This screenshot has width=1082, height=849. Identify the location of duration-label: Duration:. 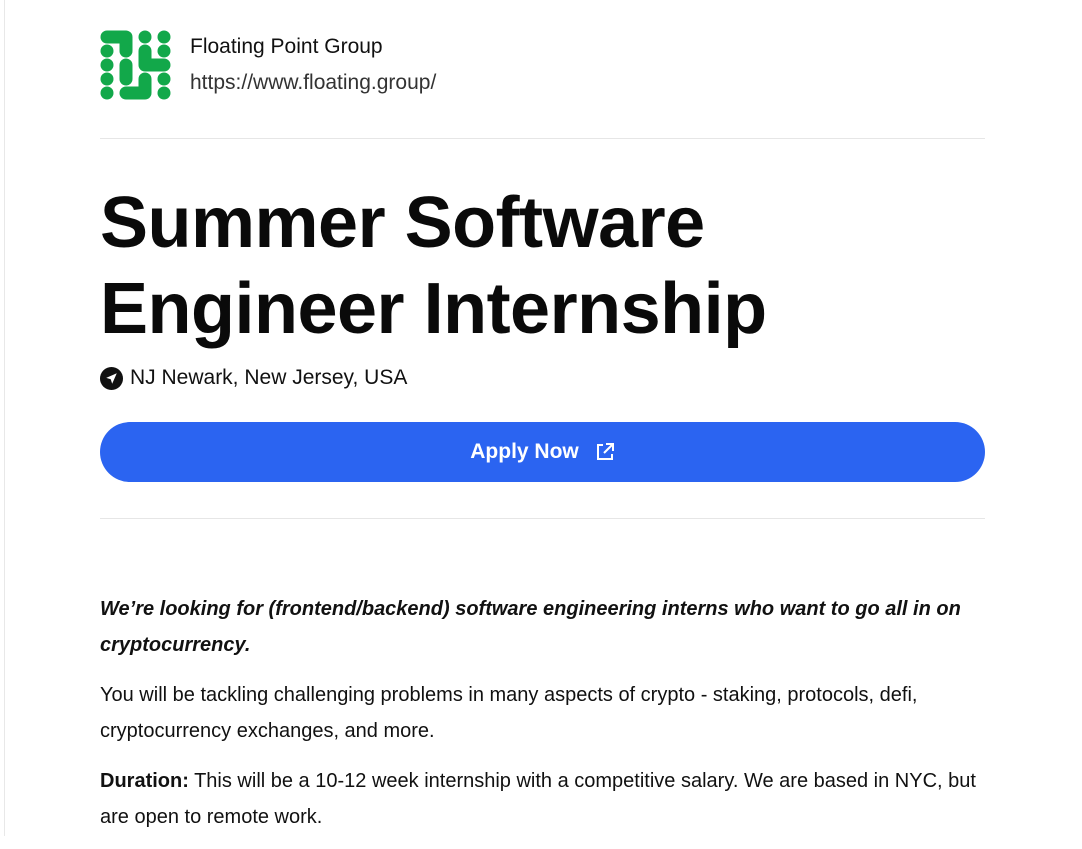
(144, 781).